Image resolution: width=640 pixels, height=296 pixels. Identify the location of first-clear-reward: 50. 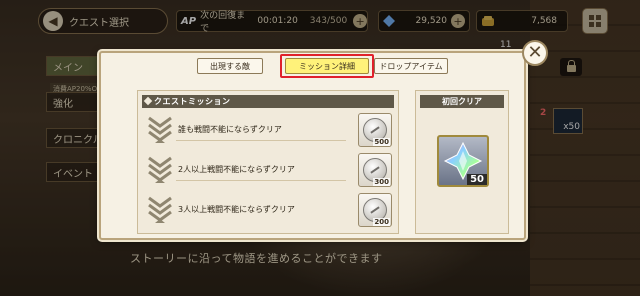
(463, 161).